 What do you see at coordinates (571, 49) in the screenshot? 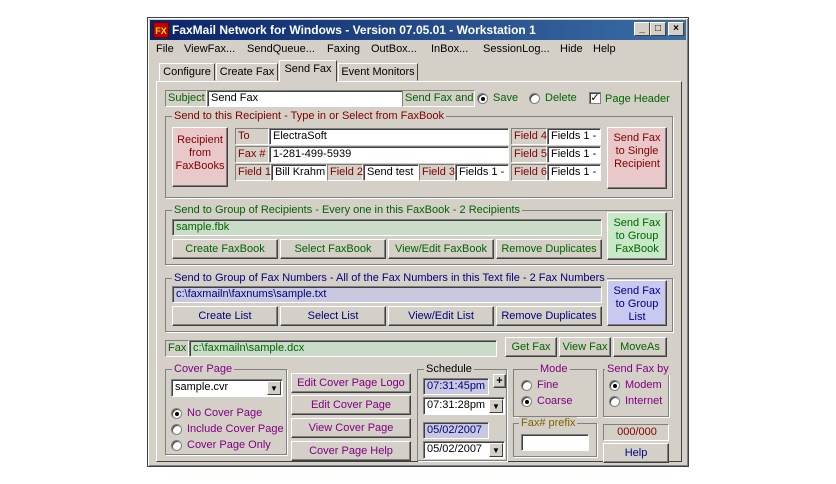
I see `menu-hide: Hide` at bounding box center [571, 49].